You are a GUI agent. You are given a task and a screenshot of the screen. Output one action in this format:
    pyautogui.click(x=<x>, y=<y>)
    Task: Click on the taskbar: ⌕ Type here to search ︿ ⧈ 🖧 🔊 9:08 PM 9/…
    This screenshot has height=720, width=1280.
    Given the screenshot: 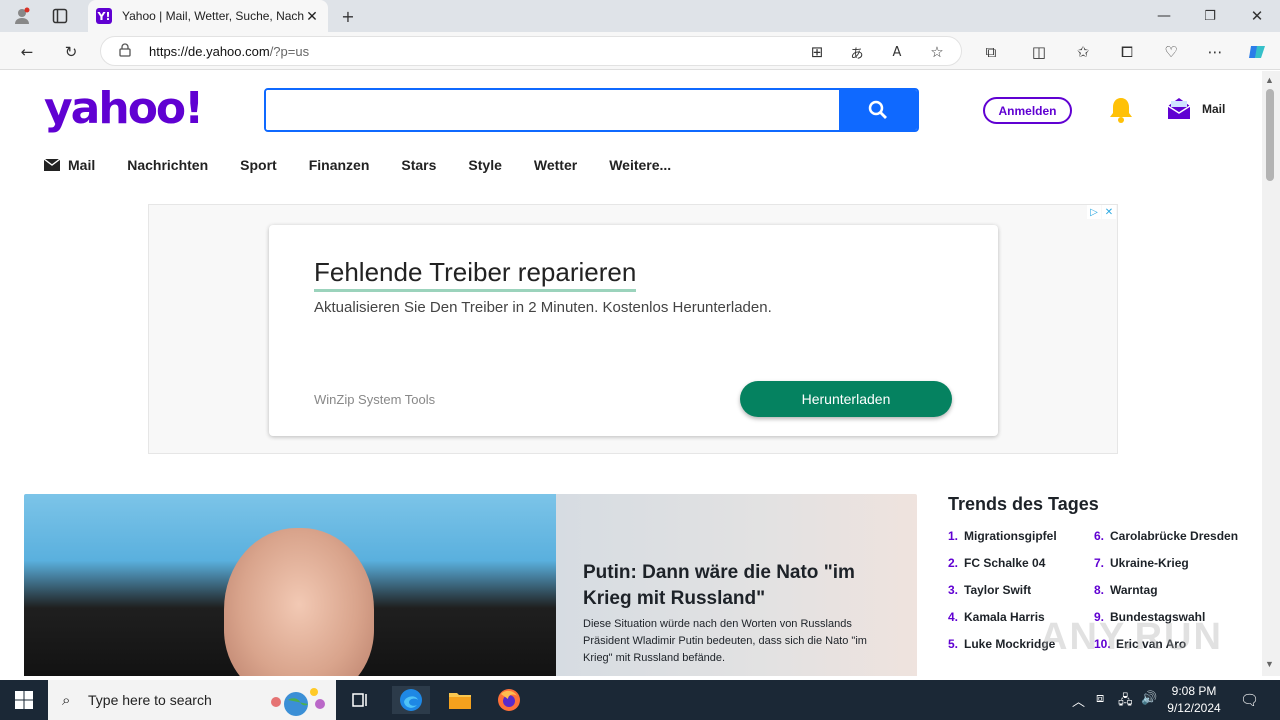 What is the action you would take?
    pyautogui.click(x=640, y=700)
    